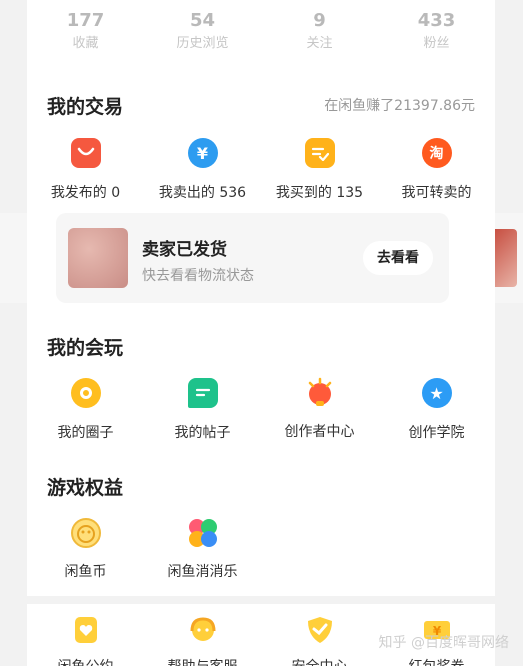 This screenshot has width=523, height=666. What do you see at coordinates (202, 20) in the screenshot?
I see `stat-value: 54` at bounding box center [202, 20].